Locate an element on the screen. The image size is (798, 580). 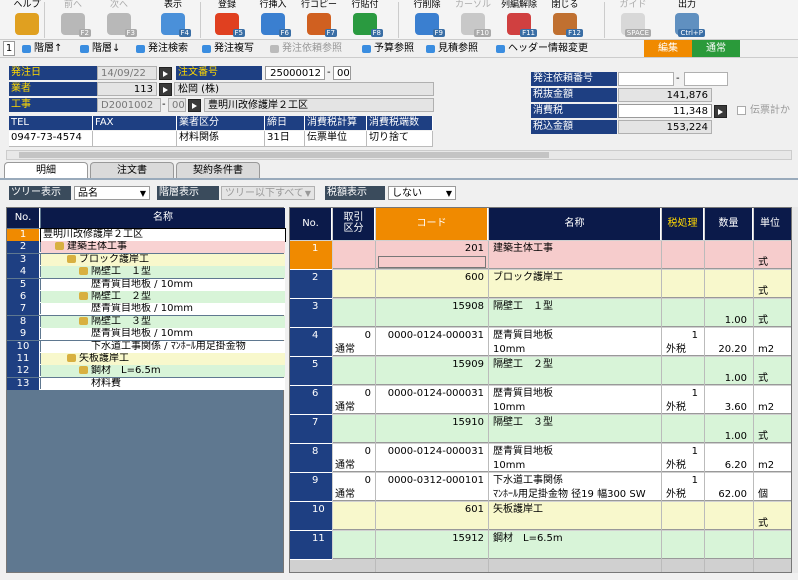
grid-row: 1 201 建築主体工事式 is located at coordinates (540, 255).